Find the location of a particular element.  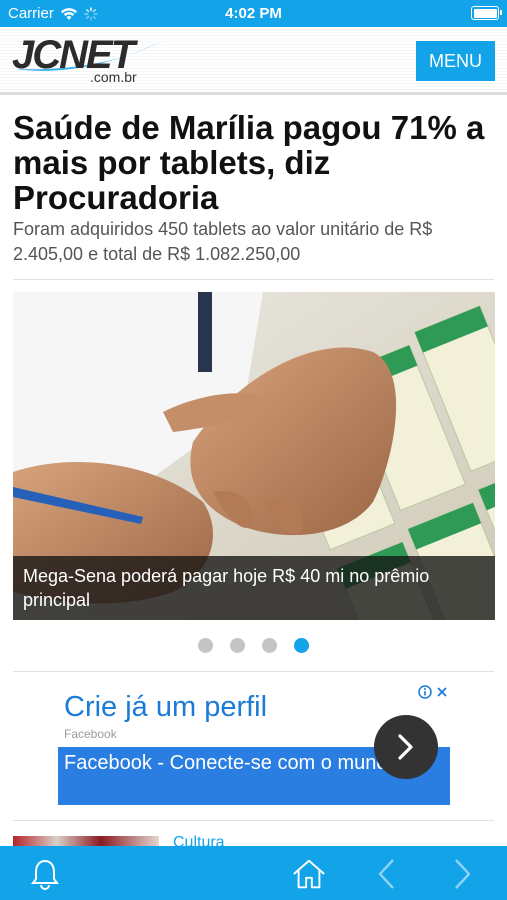

forward-button is located at coordinates (462, 874).